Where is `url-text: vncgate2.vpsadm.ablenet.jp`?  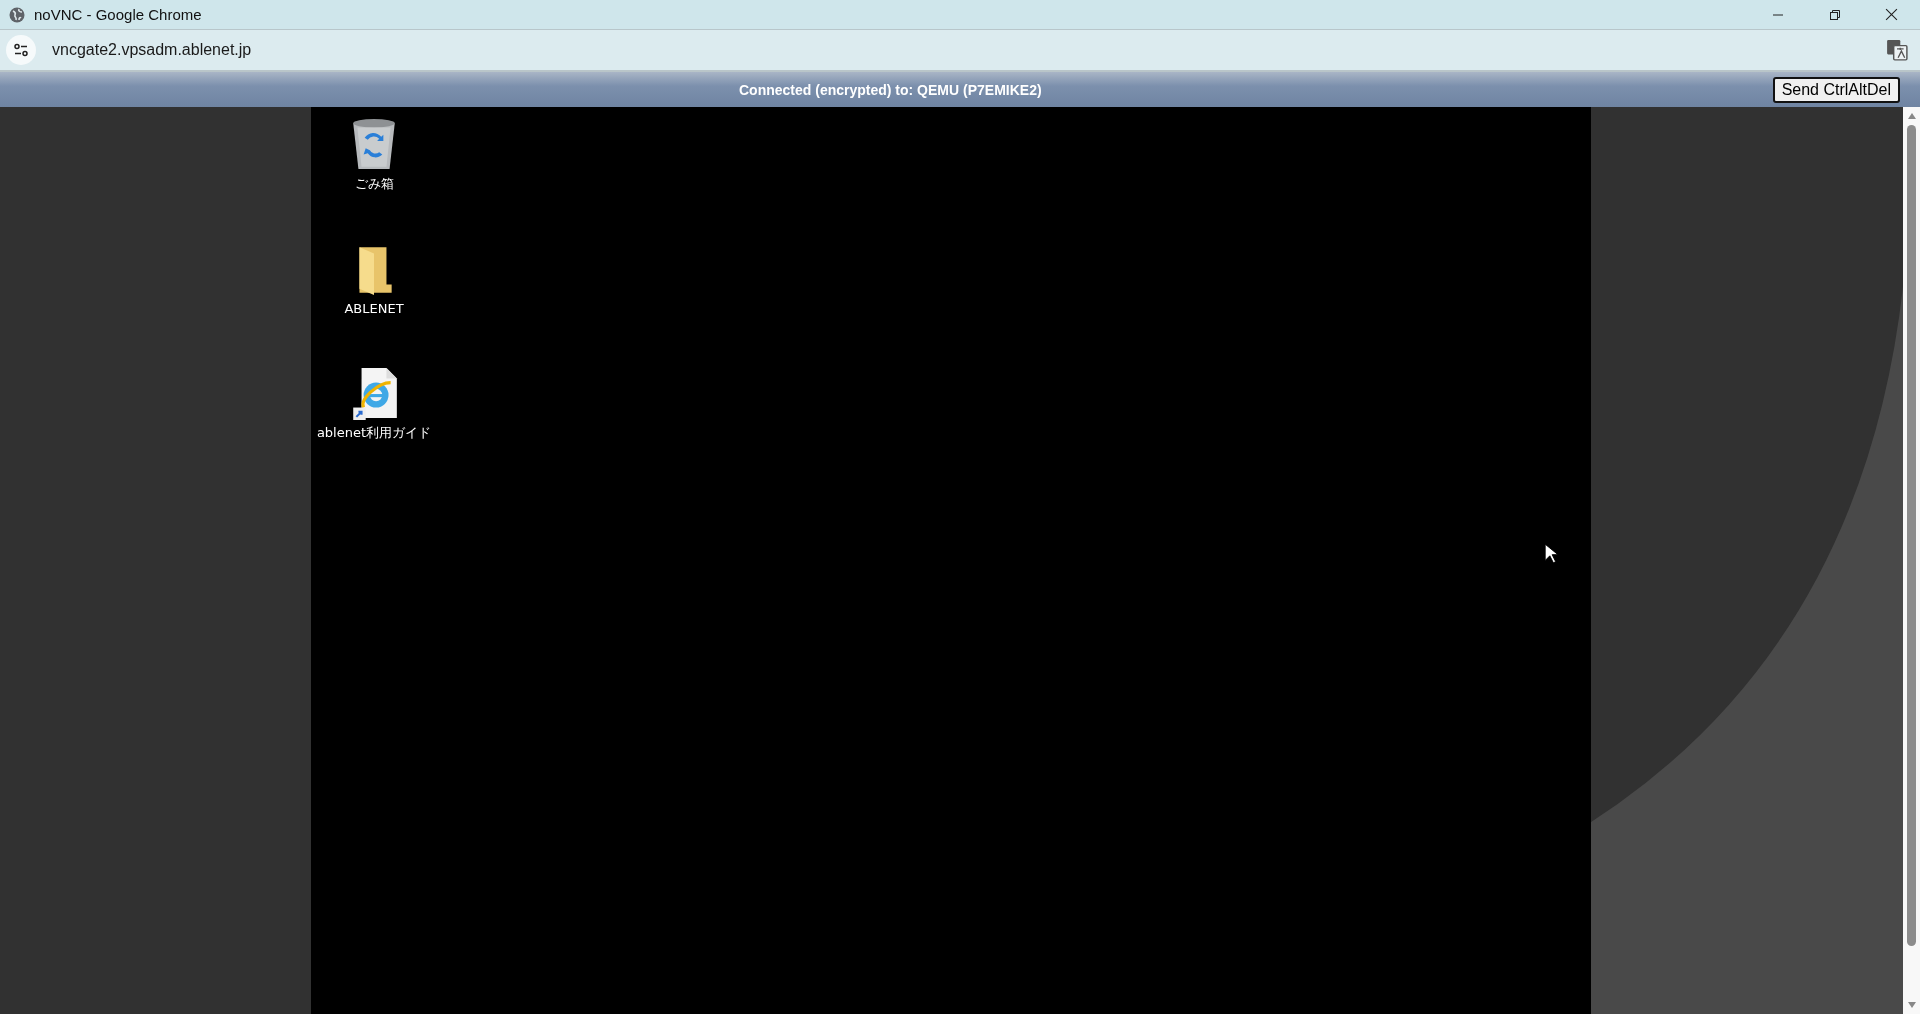 url-text: vncgate2.vpsadm.ablenet.jp is located at coordinates (152, 50).